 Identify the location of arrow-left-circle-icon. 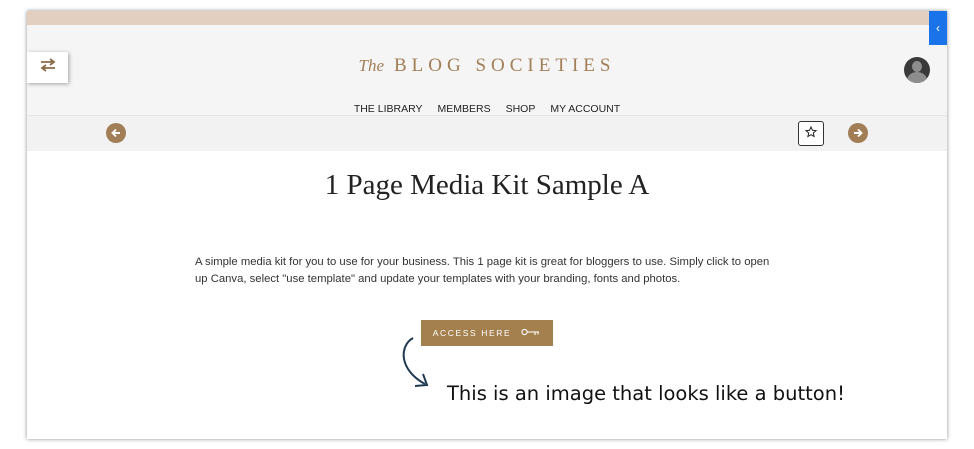
(116, 133).